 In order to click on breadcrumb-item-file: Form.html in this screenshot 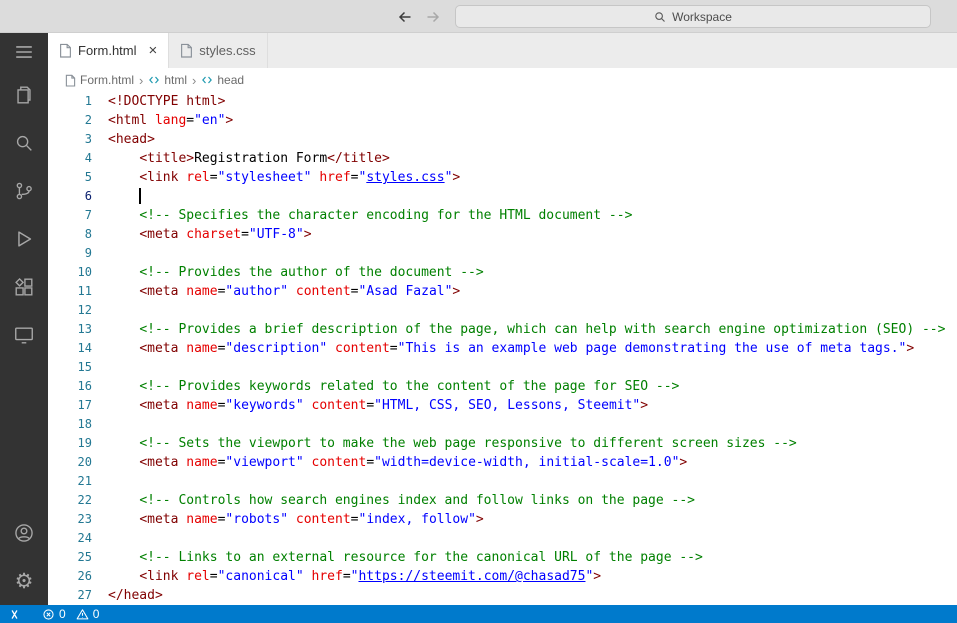, I will do `click(99, 80)`.